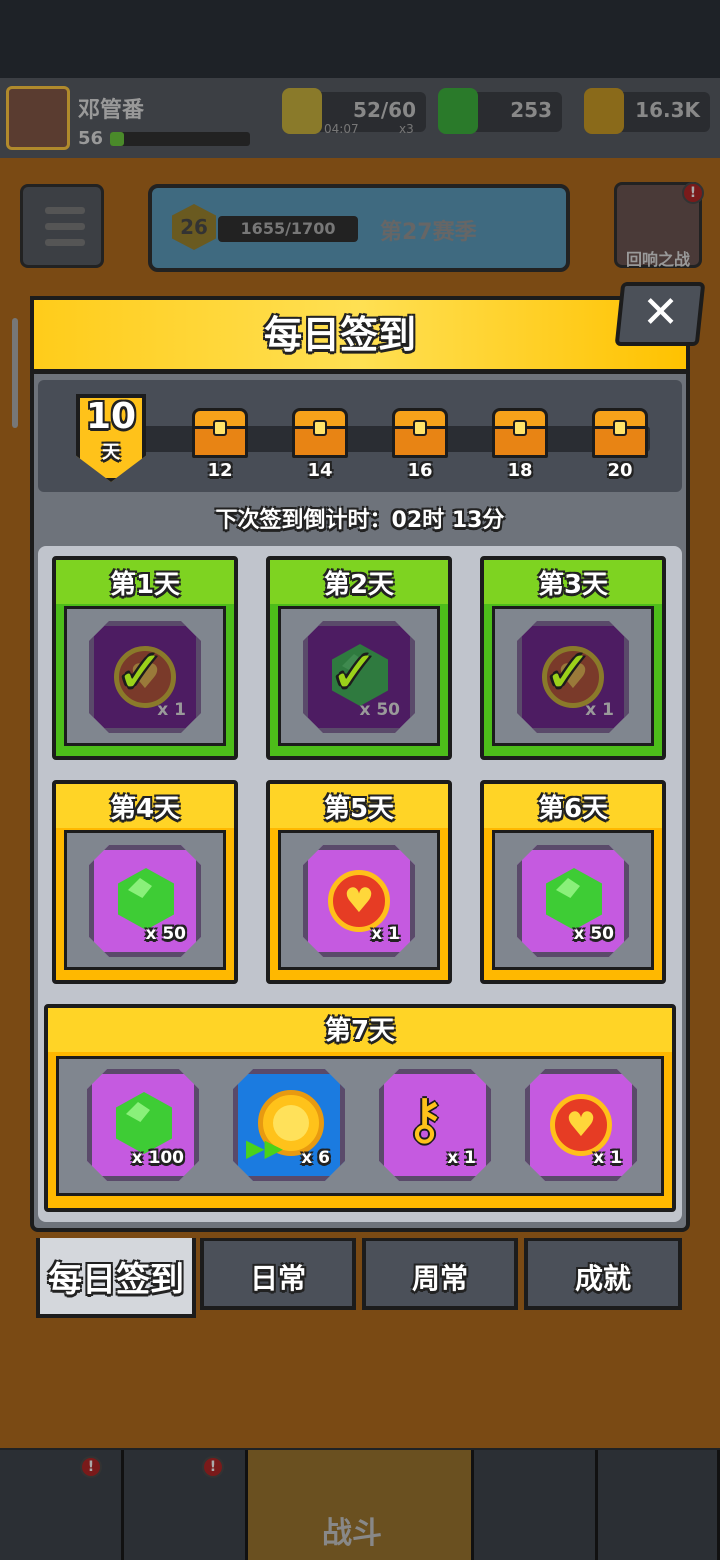  I want to click on chest-milestone-label: 20, so click(620, 470).